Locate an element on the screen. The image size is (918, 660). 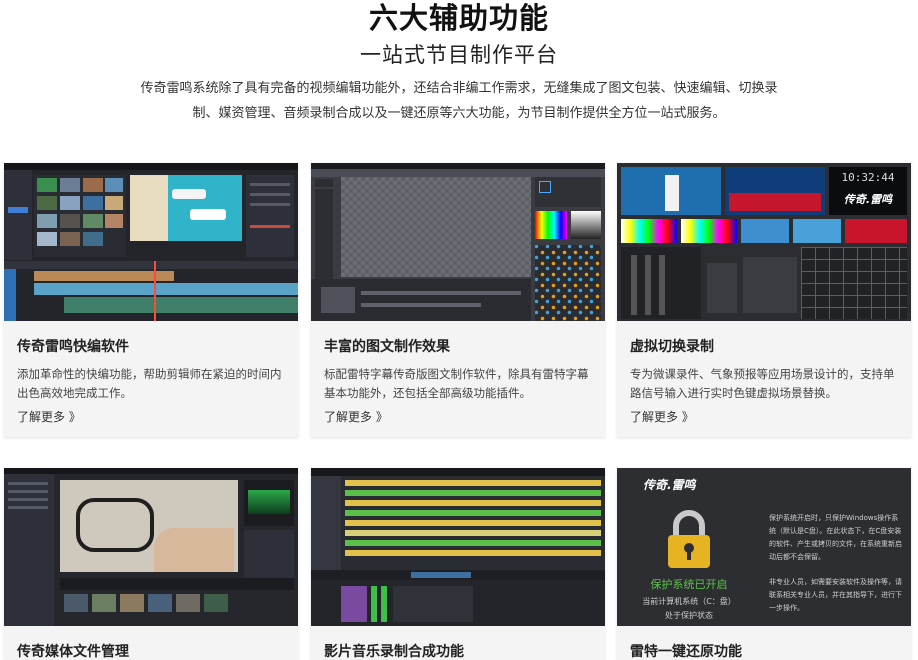
lock-icon is located at coordinates (689, 539).